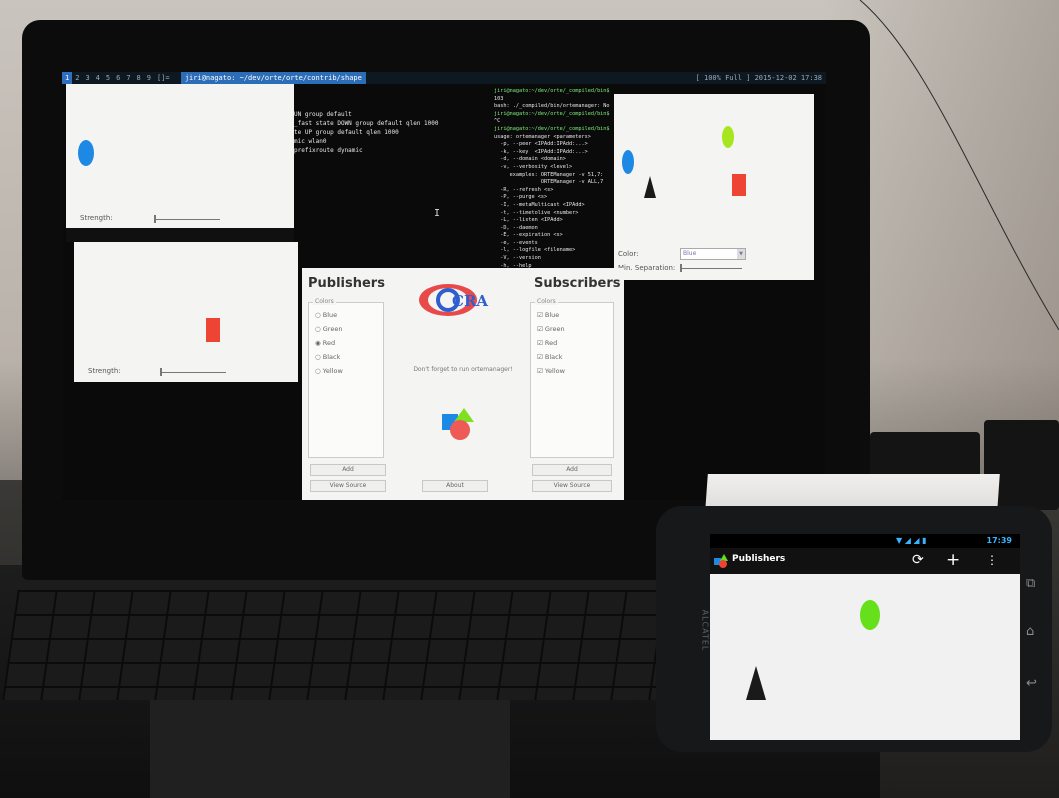  What do you see at coordinates (118, 78) in the screenshot?
I see `workspace-tag: 6` at bounding box center [118, 78].